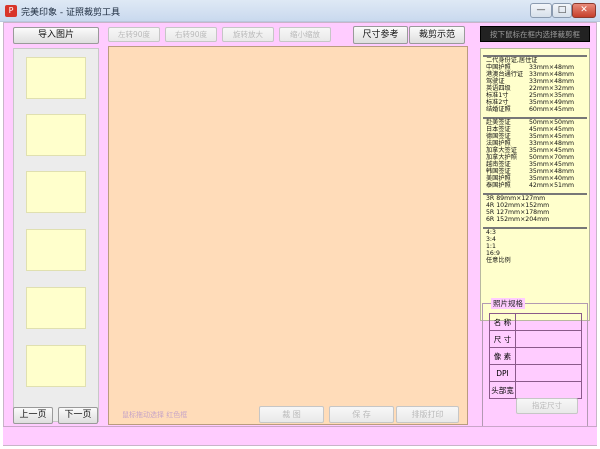  Describe the element at coordinates (155, 415) in the screenshot. I see `status-hint: 鼠标拖动选择 红色框` at that location.